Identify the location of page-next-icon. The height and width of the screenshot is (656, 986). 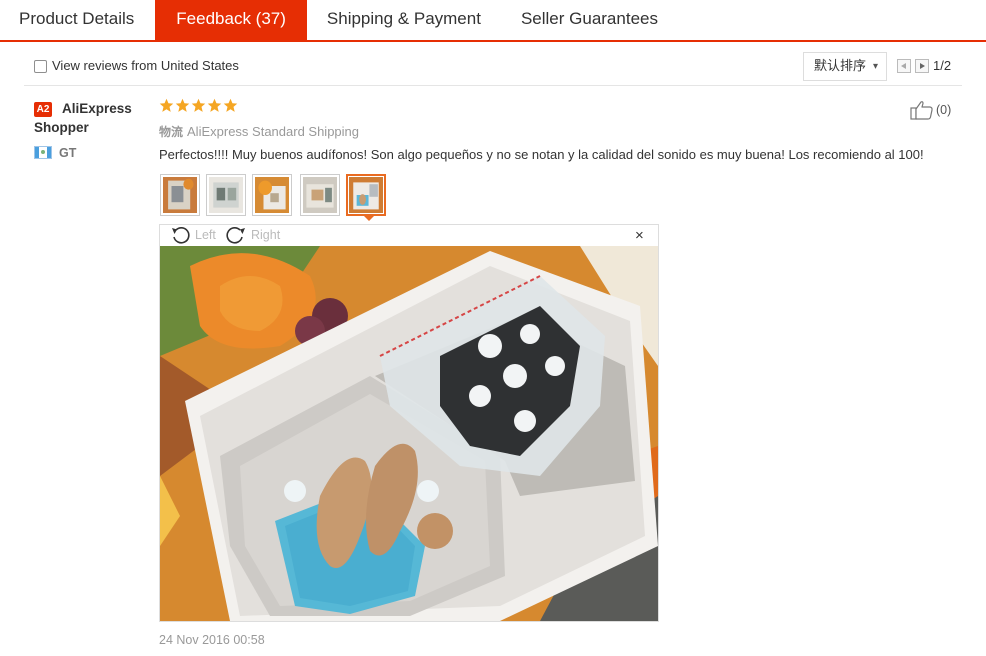
(922, 66).